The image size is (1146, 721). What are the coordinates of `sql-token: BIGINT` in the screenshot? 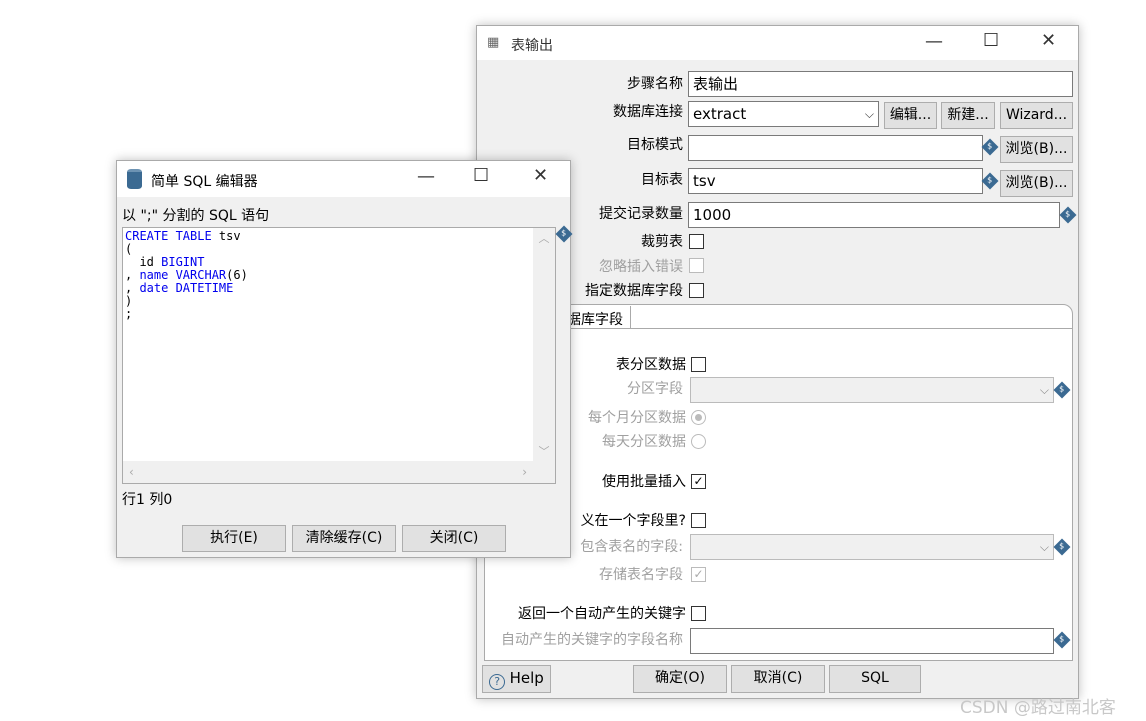 It's located at (183, 262).